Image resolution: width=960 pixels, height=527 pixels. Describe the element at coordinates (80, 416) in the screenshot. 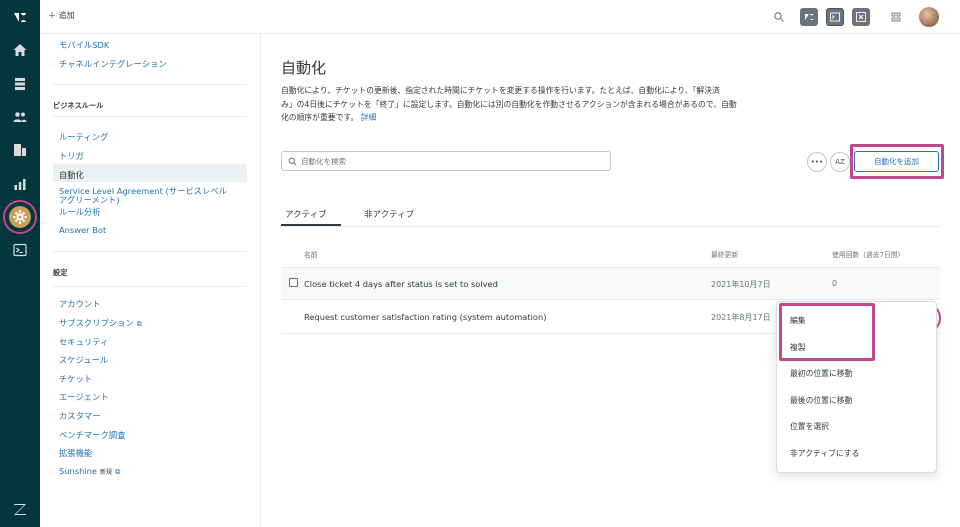

I see `sidebar-item-customers: カスタマー` at that location.